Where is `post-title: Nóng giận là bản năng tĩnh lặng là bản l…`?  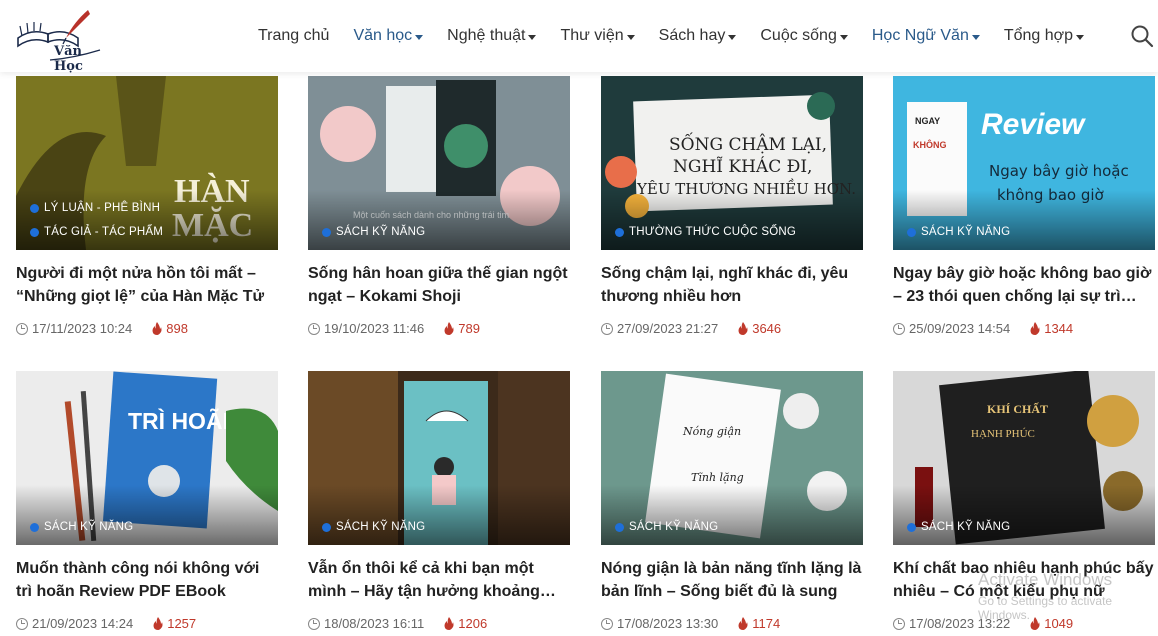
post-title: Nóng giận là bản năng tĩnh lặng là bản l… is located at coordinates (732, 580).